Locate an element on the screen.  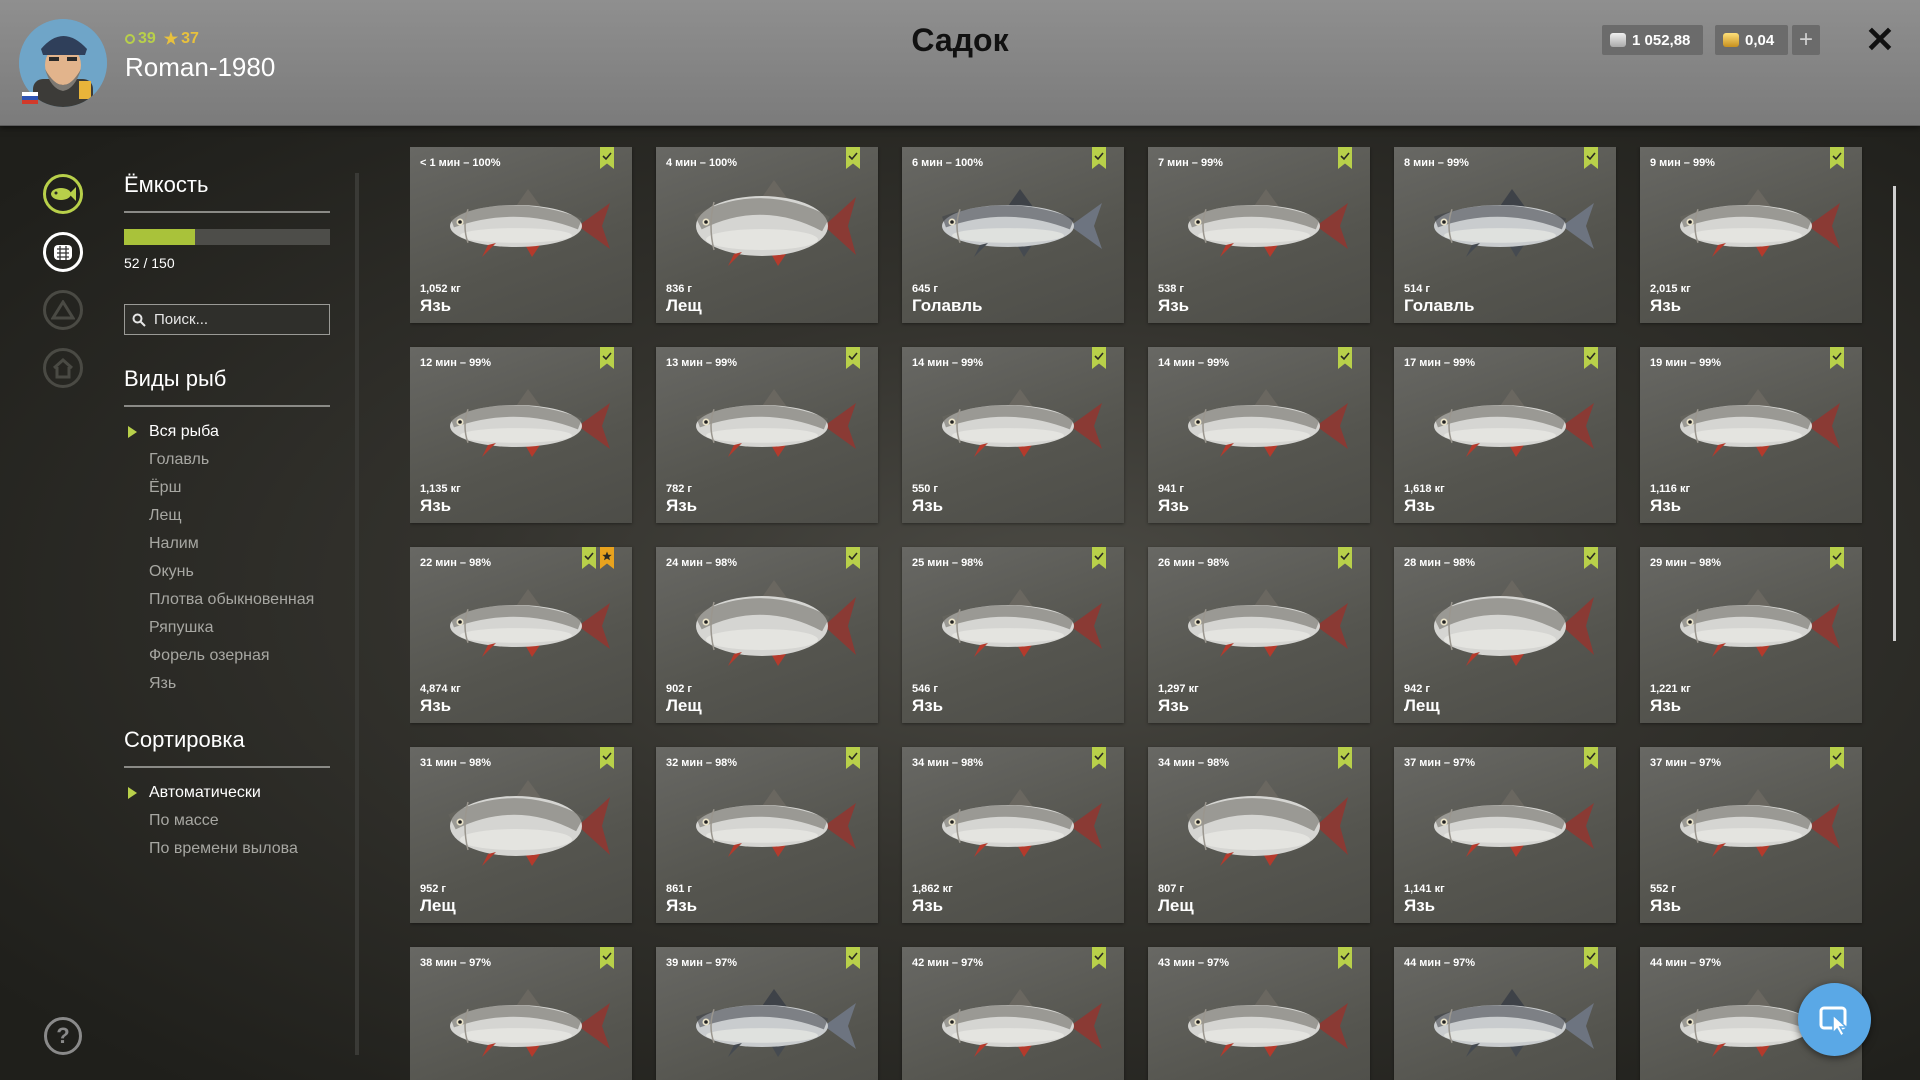
catch-time-quality: 34 мин – 98% is located at coordinates (1194, 763).